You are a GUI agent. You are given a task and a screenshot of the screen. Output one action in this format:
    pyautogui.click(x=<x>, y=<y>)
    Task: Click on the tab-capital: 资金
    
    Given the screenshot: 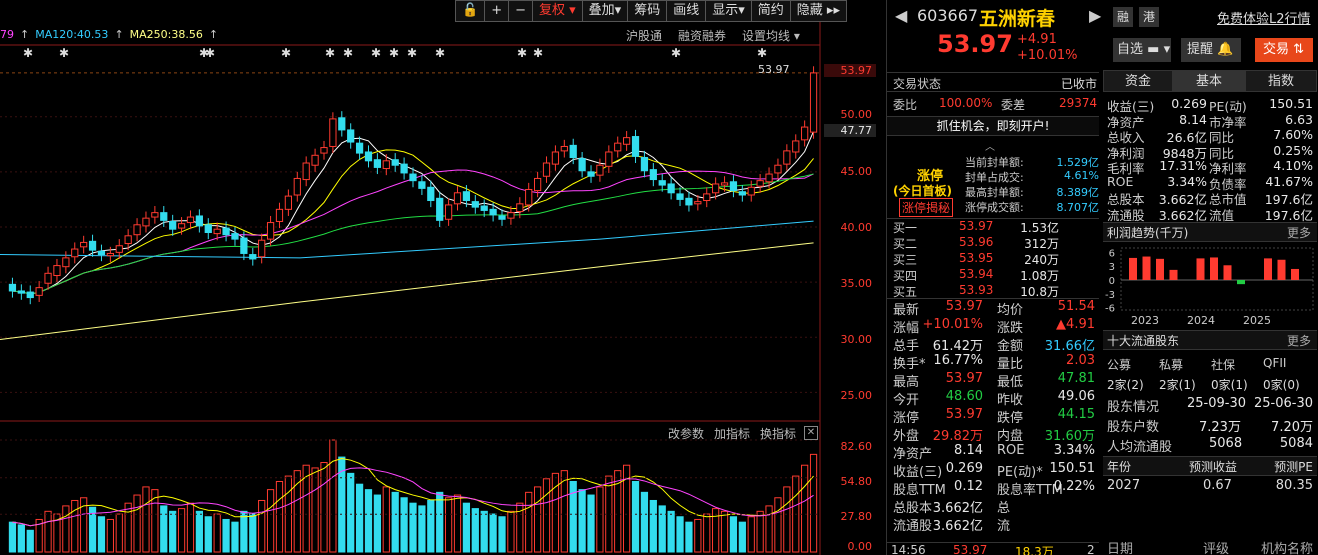 What is the action you would take?
    pyautogui.click(x=1138, y=81)
    